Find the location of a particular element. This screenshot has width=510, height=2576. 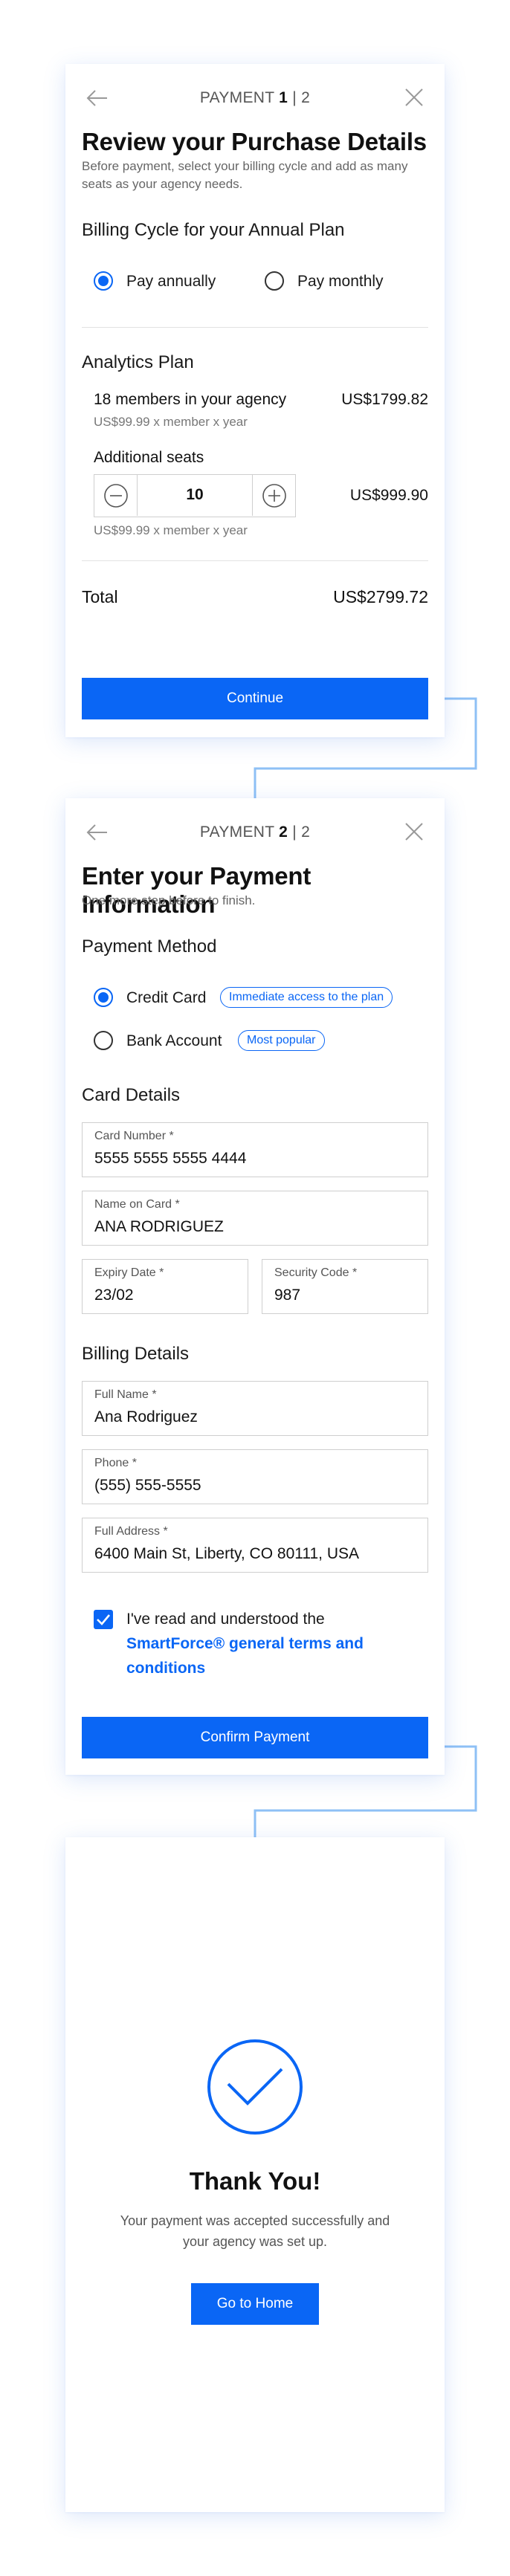

plus-circle-icon is located at coordinates (274, 496).